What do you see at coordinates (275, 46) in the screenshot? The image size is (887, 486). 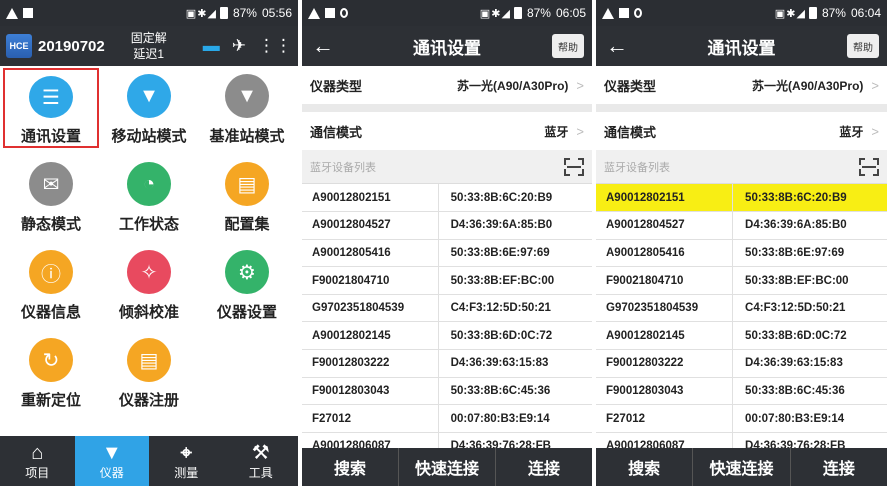 I see `grid-menu-icon: ⋮⋮` at bounding box center [275, 46].